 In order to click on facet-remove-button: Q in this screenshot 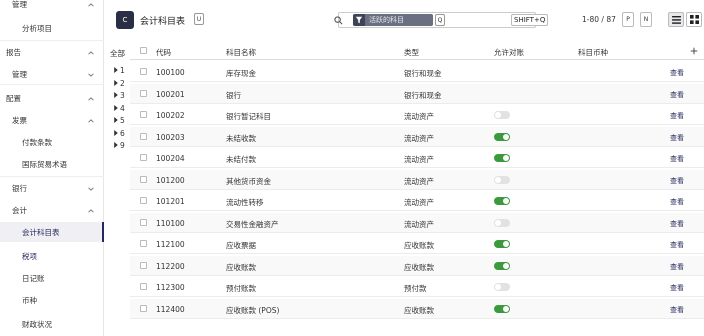, I will do `click(440, 20)`.